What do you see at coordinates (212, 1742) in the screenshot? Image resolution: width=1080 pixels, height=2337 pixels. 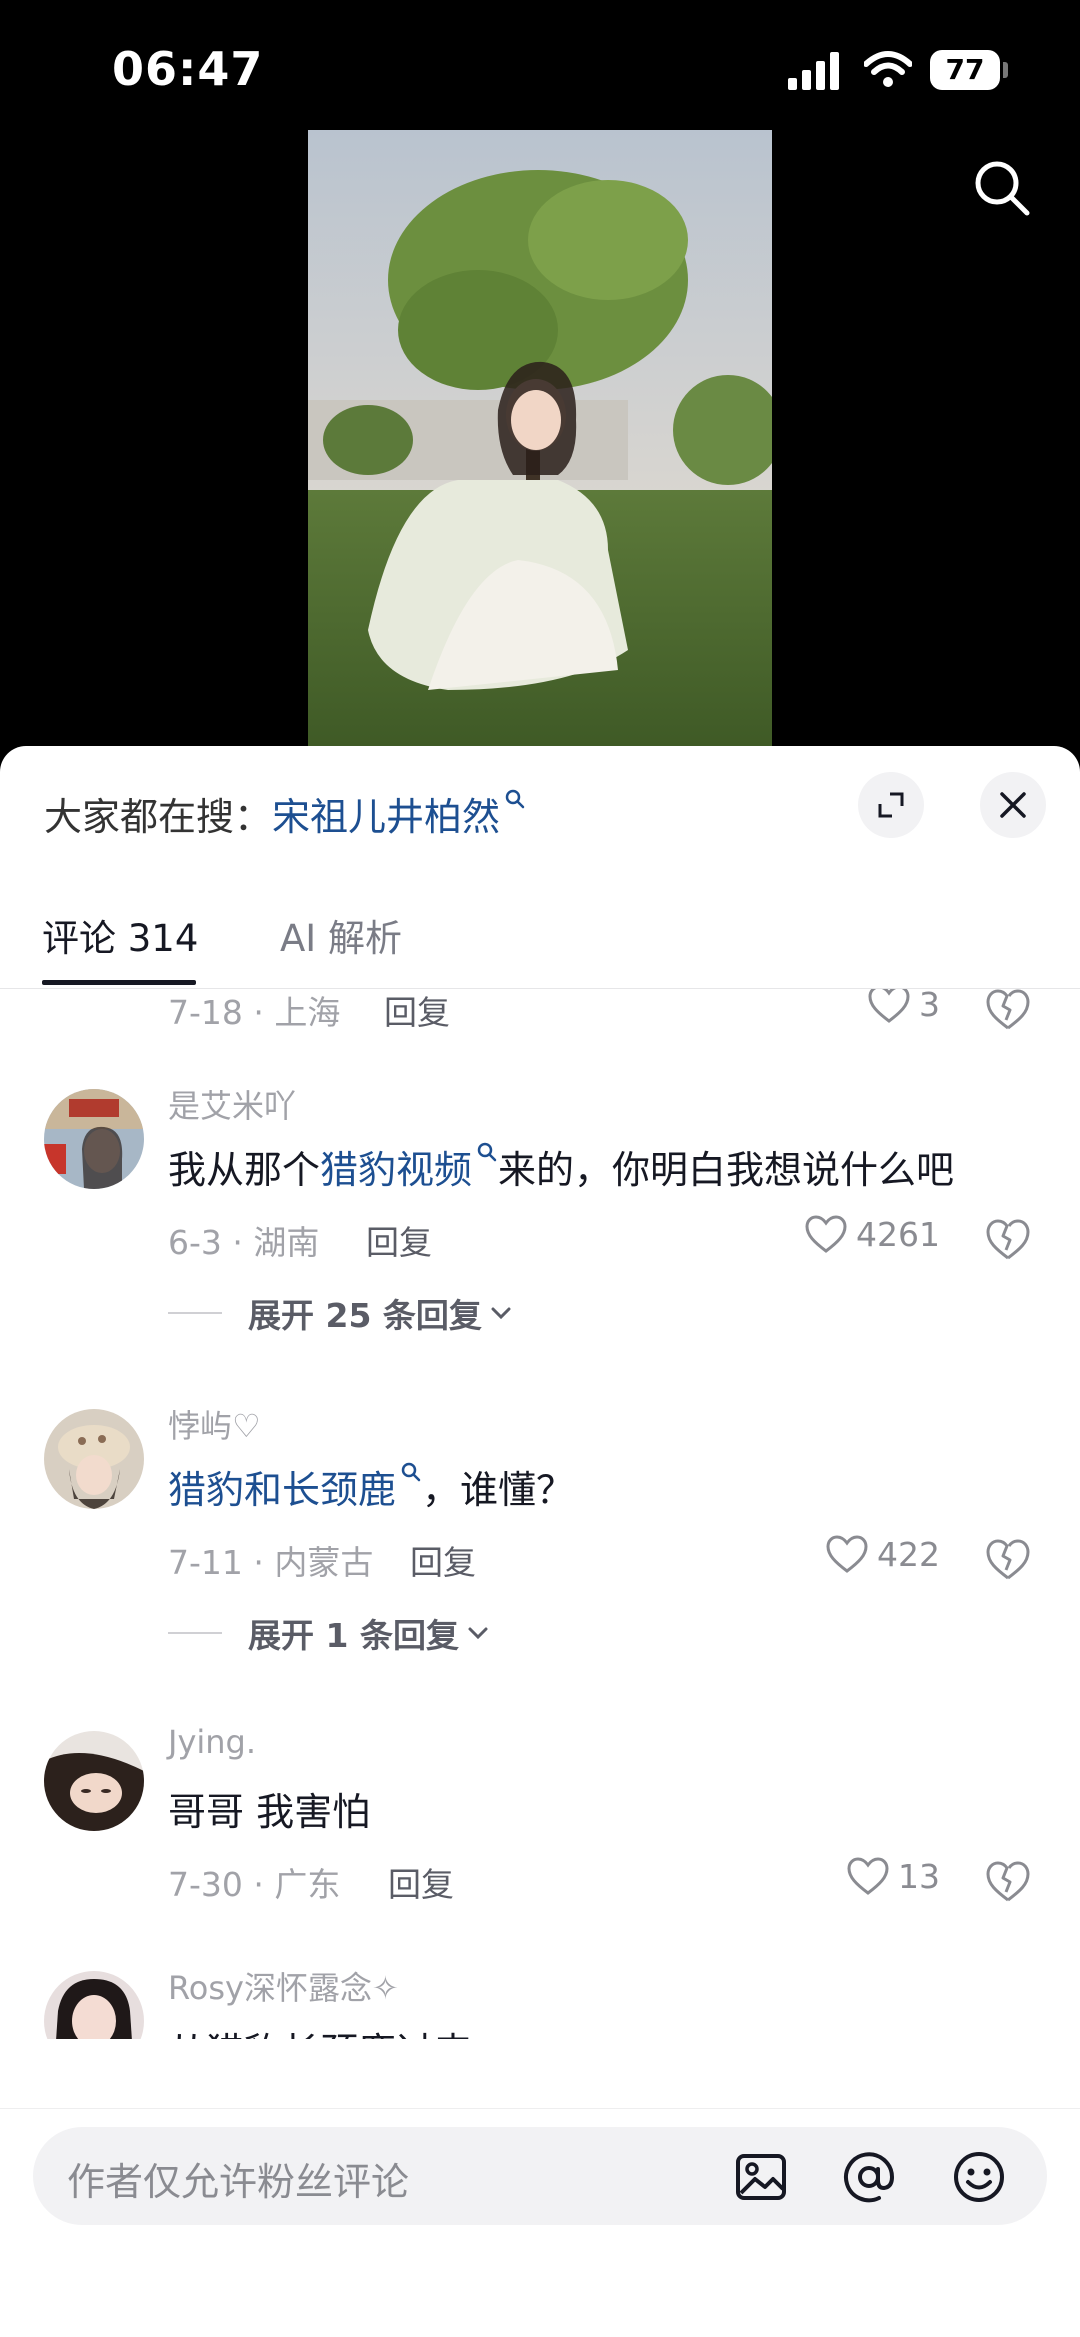 I see `comment-username: Jying.` at bounding box center [212, 1742].